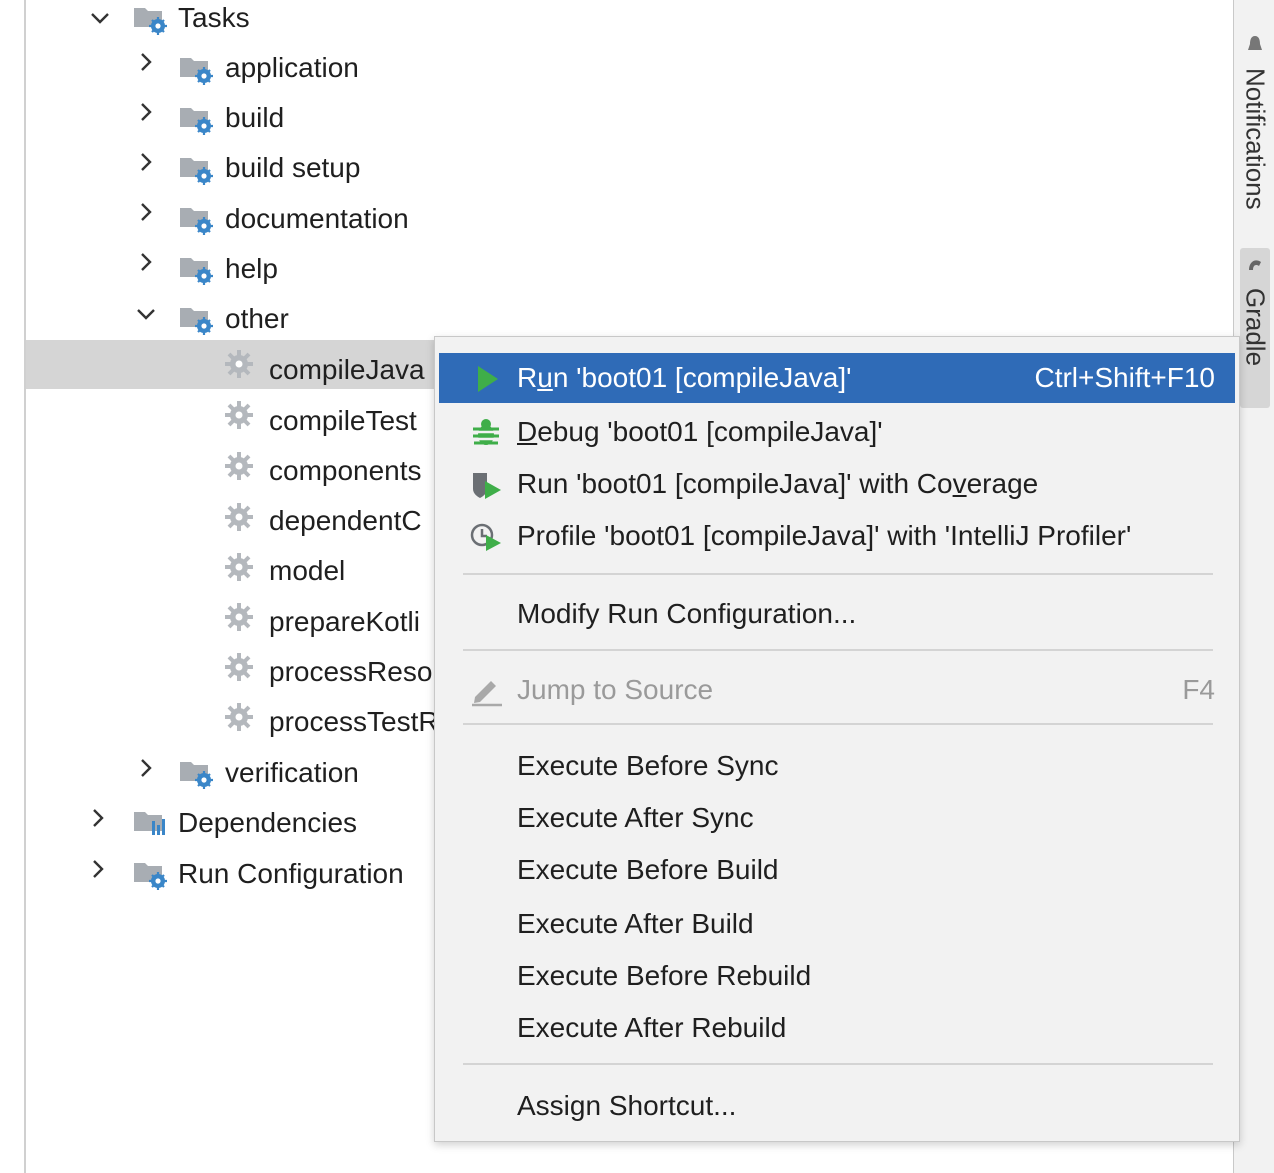 Image resolution: width=1274 pixels, height=1173 pixels. What do you see at coordinates (350, 672) in the screenshot?
I see `task-processresources: processReso` at bounding box center [350, 672].